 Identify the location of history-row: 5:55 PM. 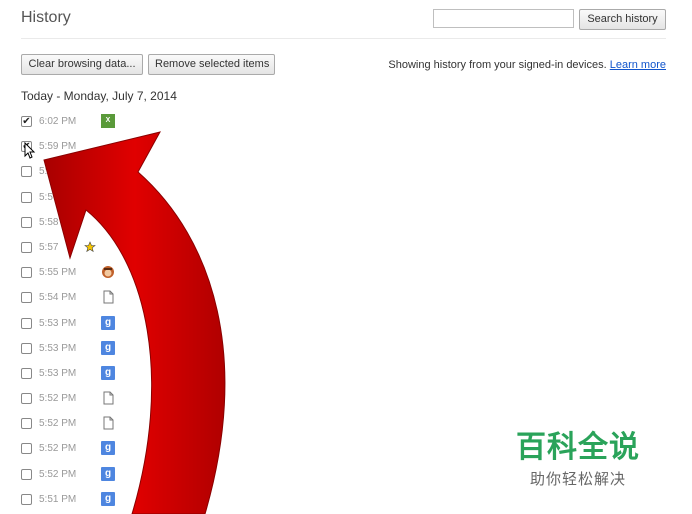
(346, 273).